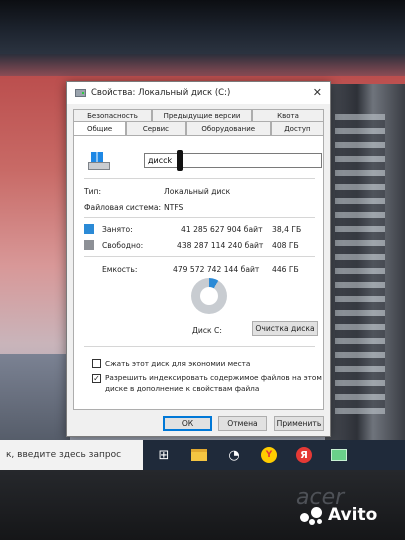 The image size is (405, 540). What do you see at coordinates (197, 191) in the screenshot?
I see `type-value: Локальный диск` at bounding box center [197, 191].